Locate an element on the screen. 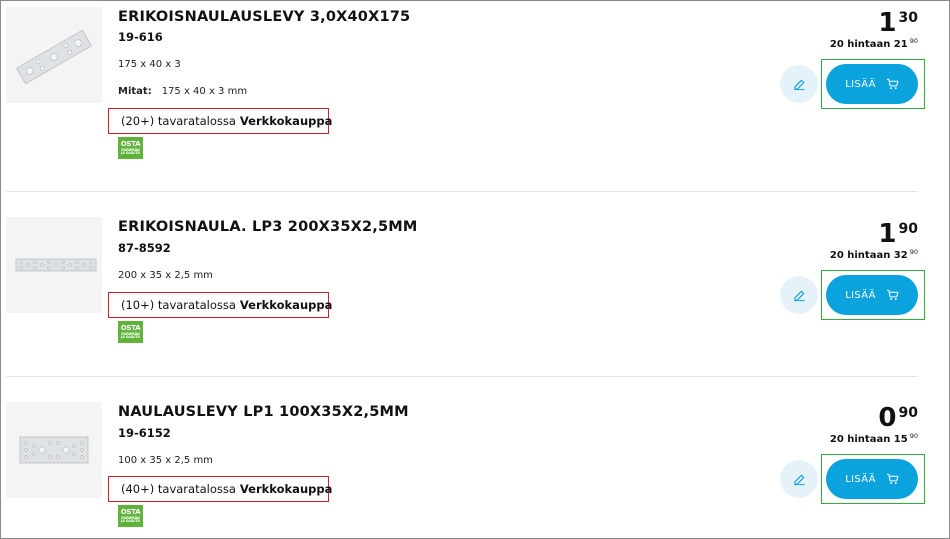  product-price: 0 90 is located at coordinates (898, 418).